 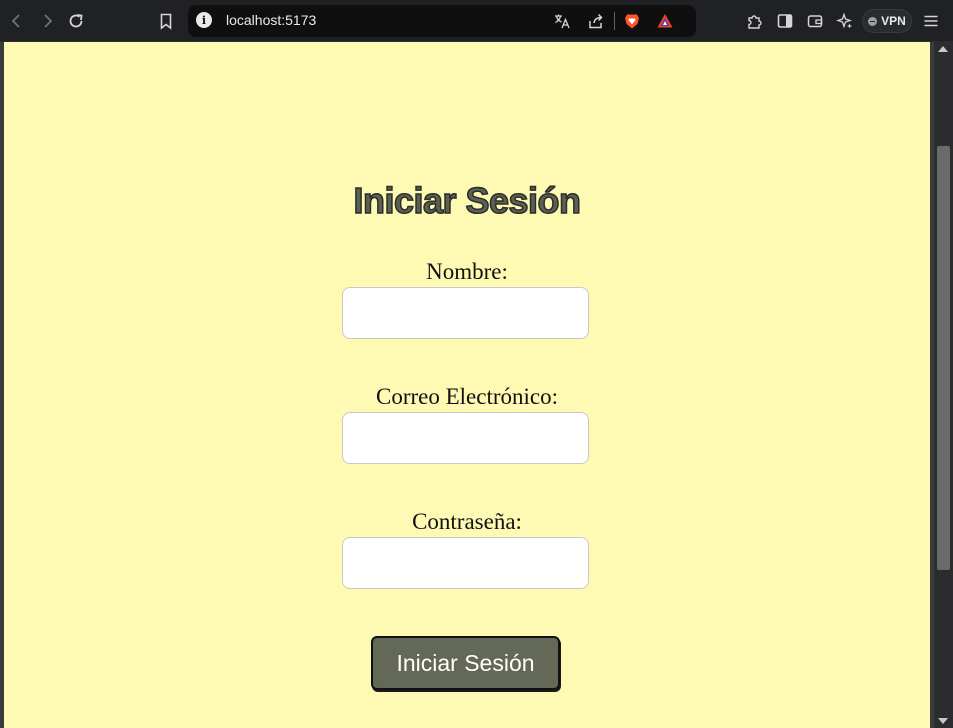 What do you see at coordinates (466, 396) in the screenshot?
I see `email-label: Correo Electrónico:` at bounding box center [466, 396].